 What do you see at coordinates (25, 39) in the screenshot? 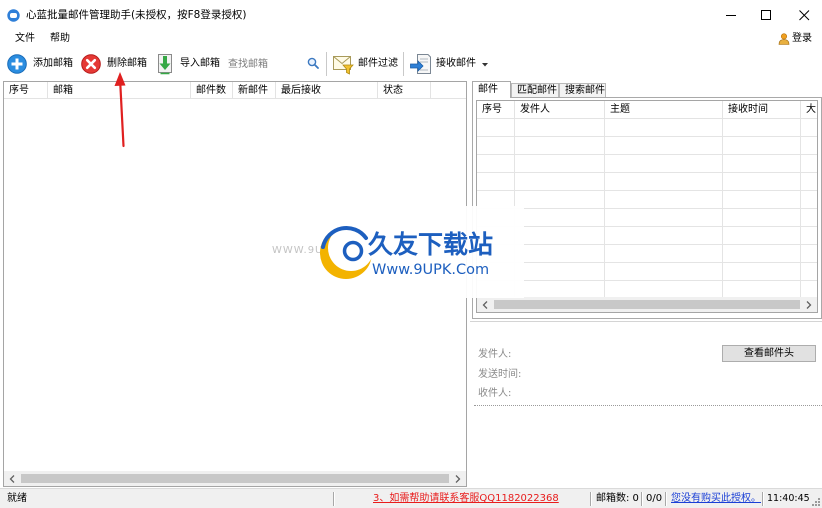
I see `menu-file: 文件` at bounding box center [25, 39].